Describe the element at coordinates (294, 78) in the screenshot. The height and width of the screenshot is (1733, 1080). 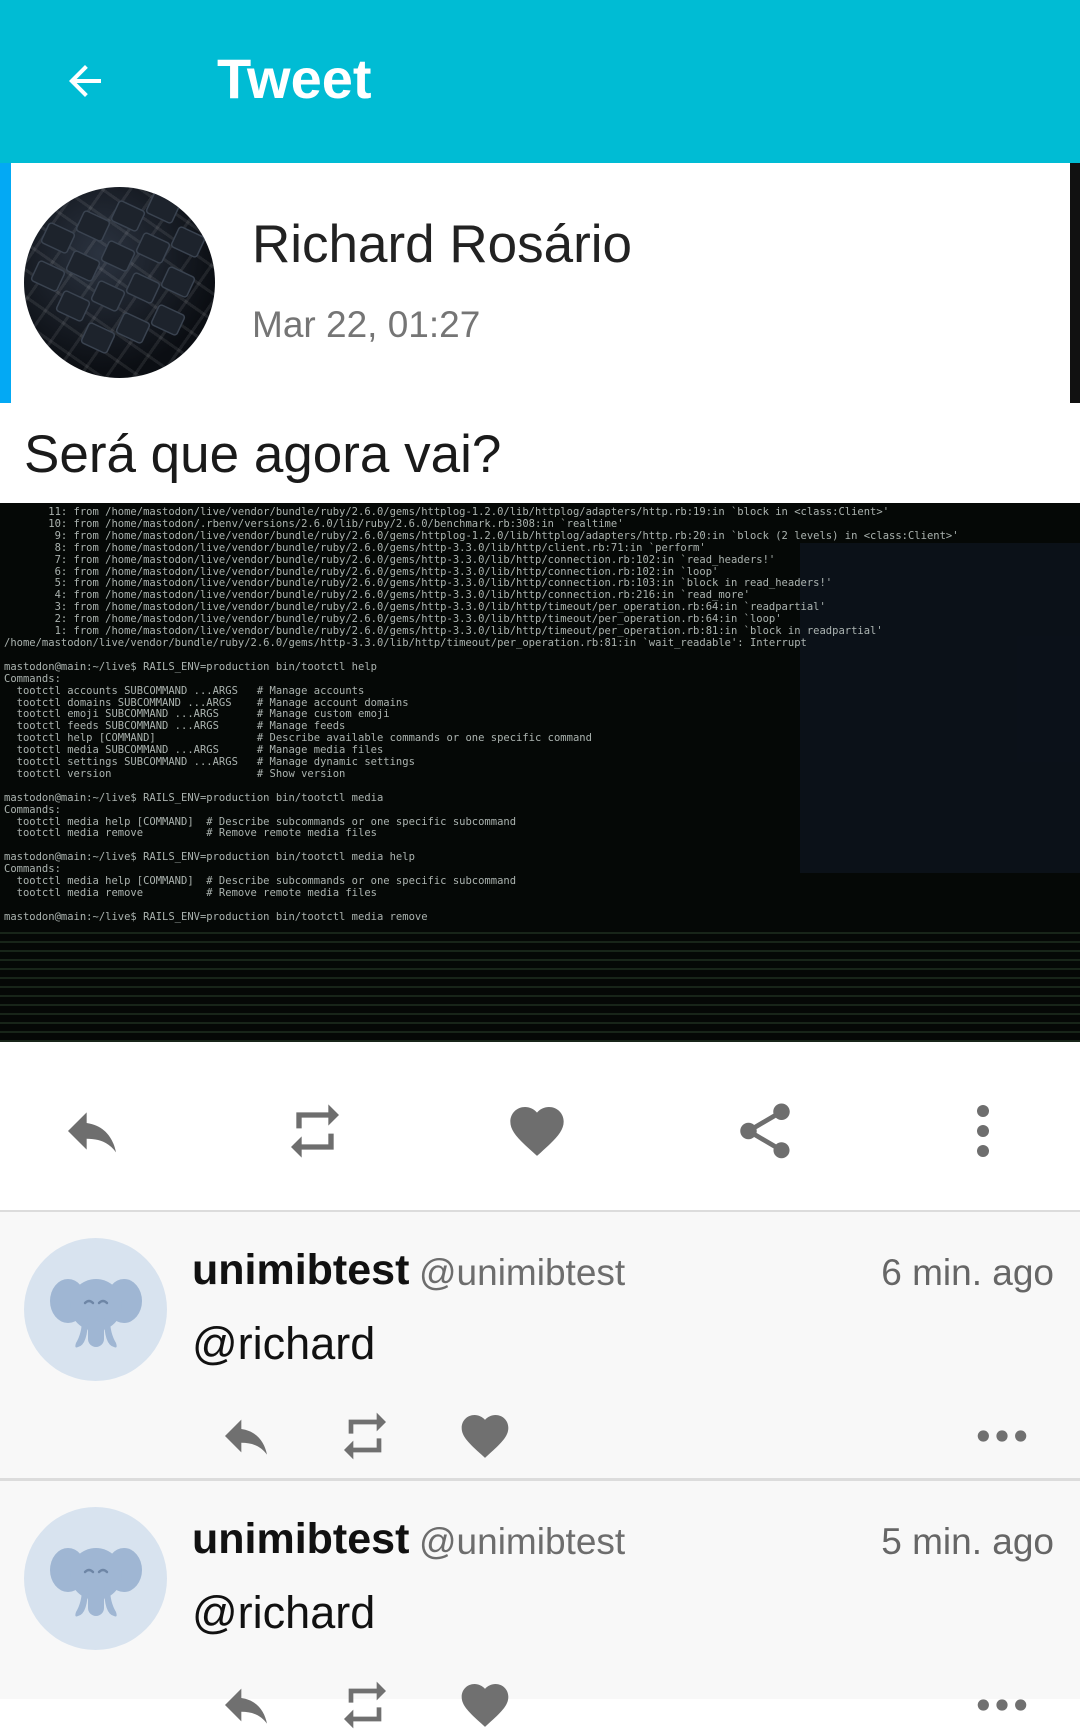
I see `page-title: Tweet` at that location.